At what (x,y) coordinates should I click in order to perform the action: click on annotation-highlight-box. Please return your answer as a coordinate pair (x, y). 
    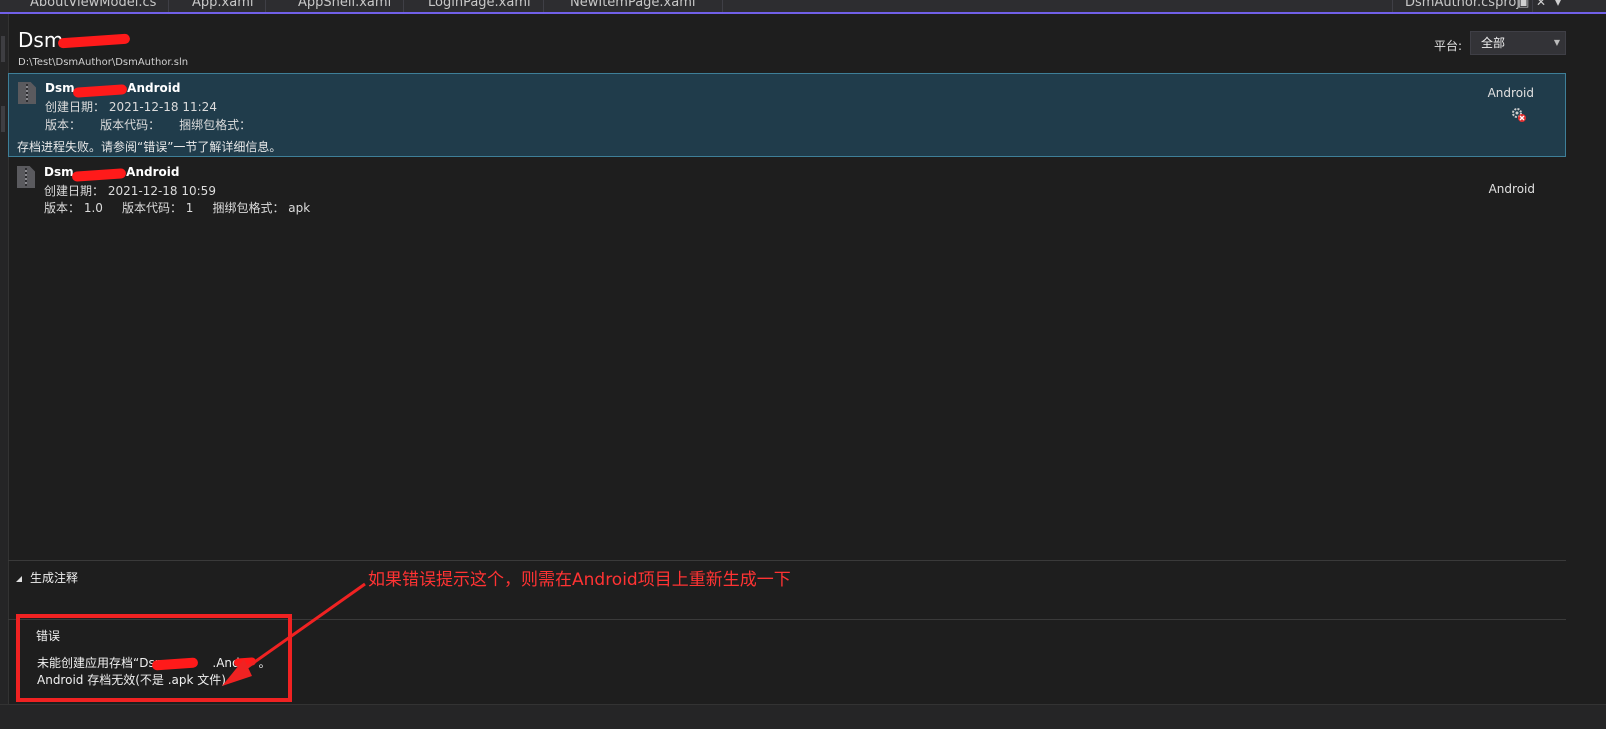
    Looking at the image, I should click on (154, 658).